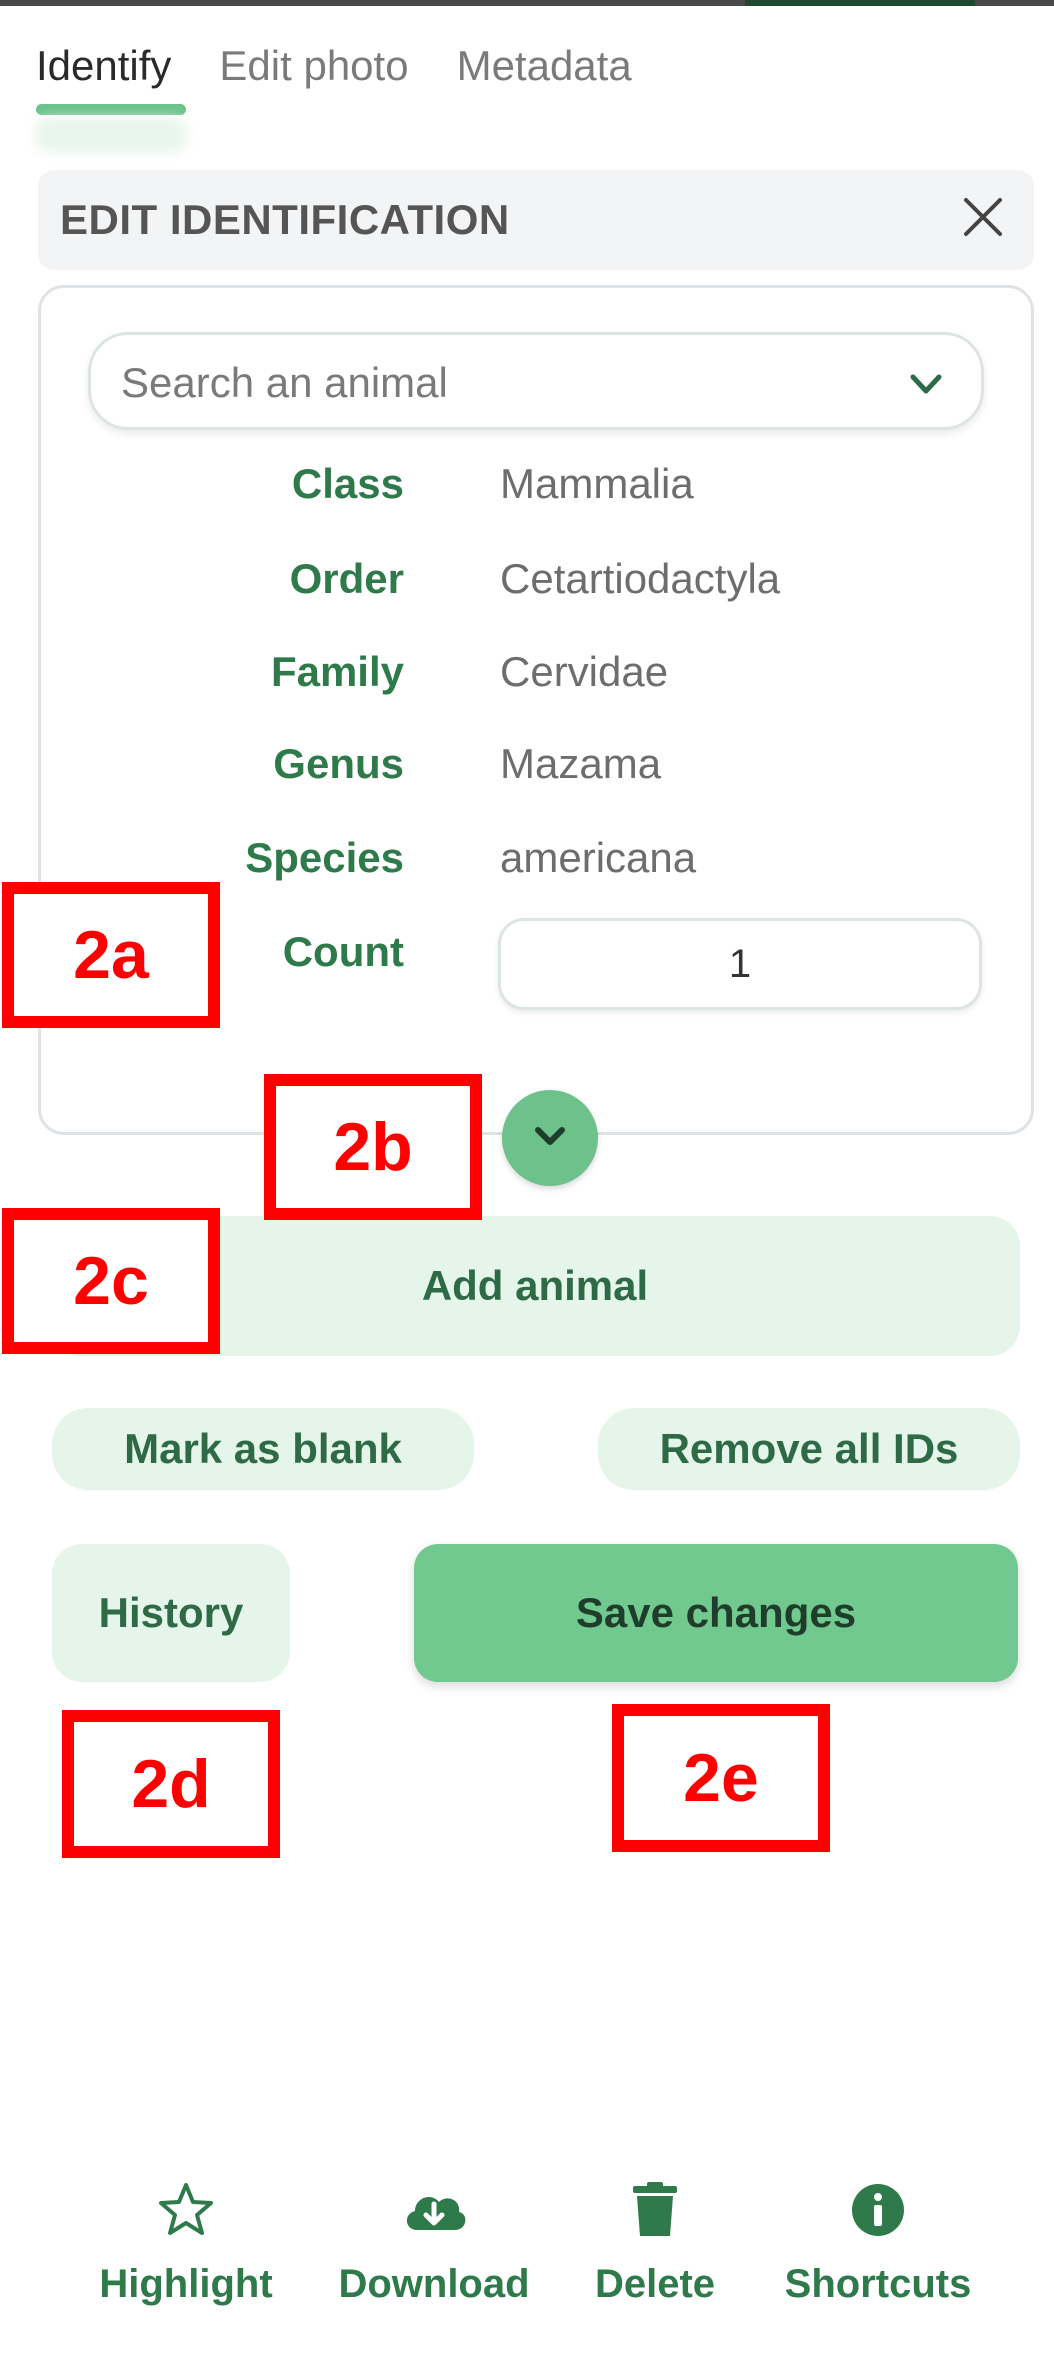 Image resolution: width=1054 pixels, height=2353 pixels. I want to click on download-label: Download, so click(434, 2284).